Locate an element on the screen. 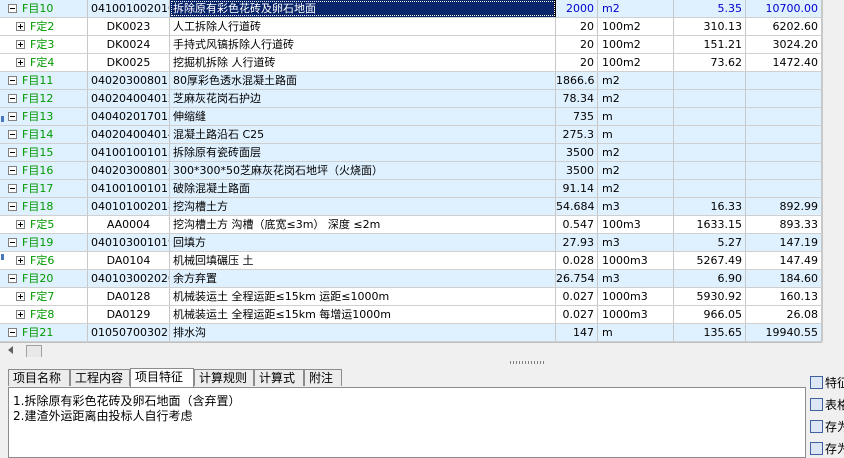 The image size is (844, 458). item-name-cell: 混凝土路沿石 C25 is located at coordinates (363, 134).